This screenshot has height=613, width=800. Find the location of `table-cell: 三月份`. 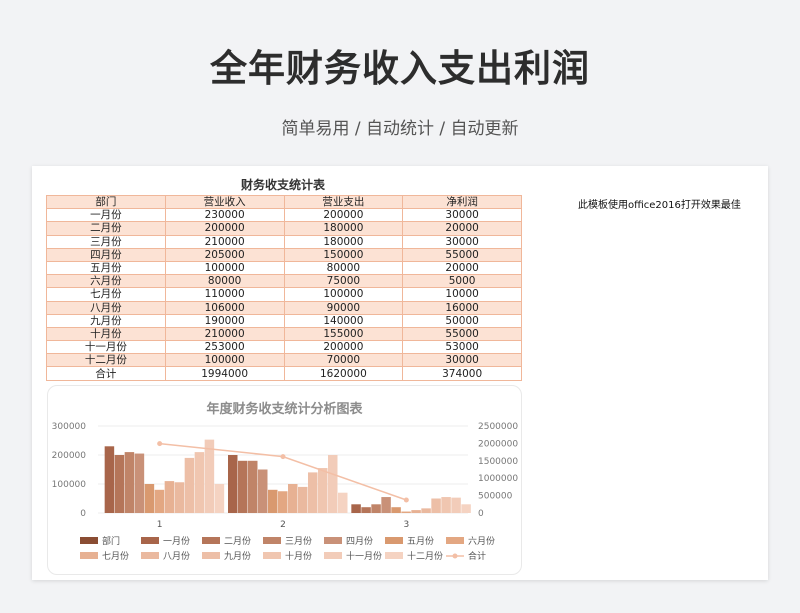

table-cell: 三月份 is located at coordinates (106, 241).